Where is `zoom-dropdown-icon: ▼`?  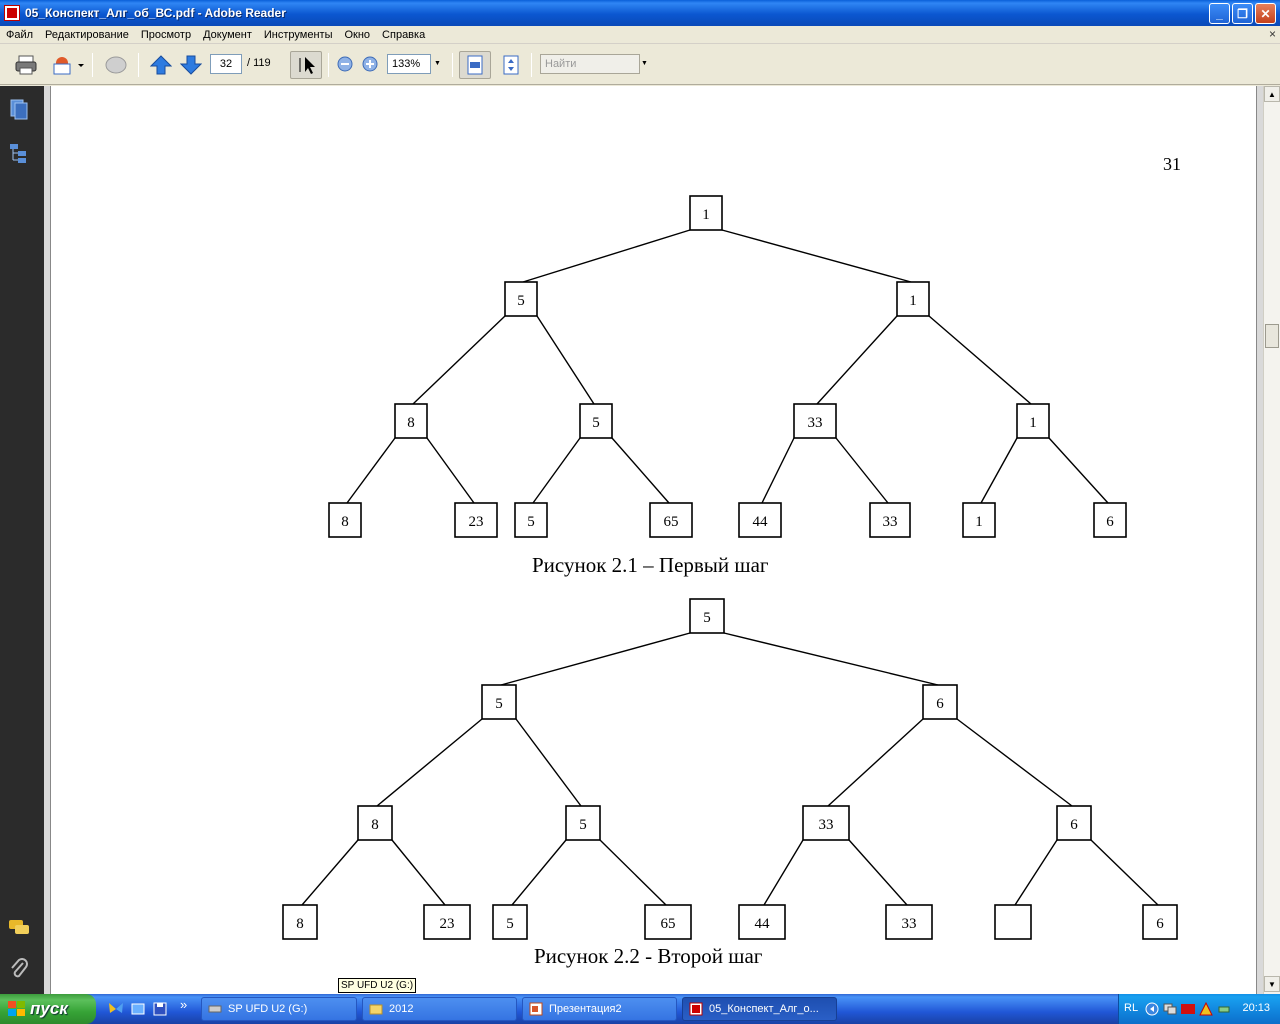
zoom-dropdown-icon: ▼ is located at coordinates (437, 63).